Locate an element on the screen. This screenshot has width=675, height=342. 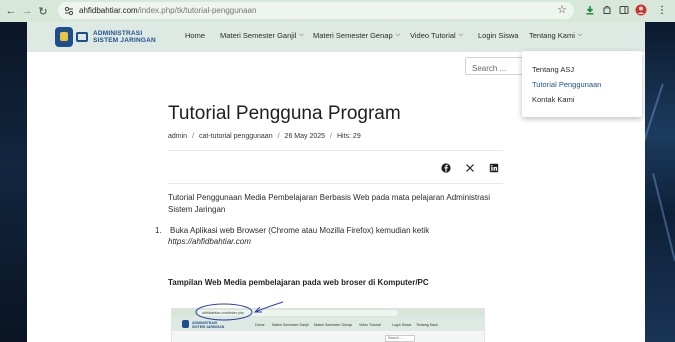
url-path: /index.php/tk/tutorial-penggunaan is located at coordinates (197, 10).